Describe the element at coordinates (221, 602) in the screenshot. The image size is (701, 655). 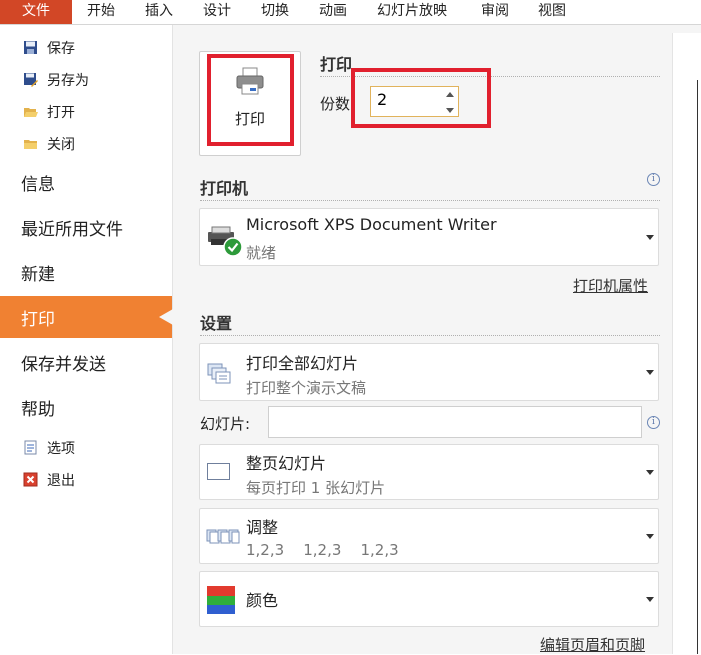
I see `color-icon` at that location.